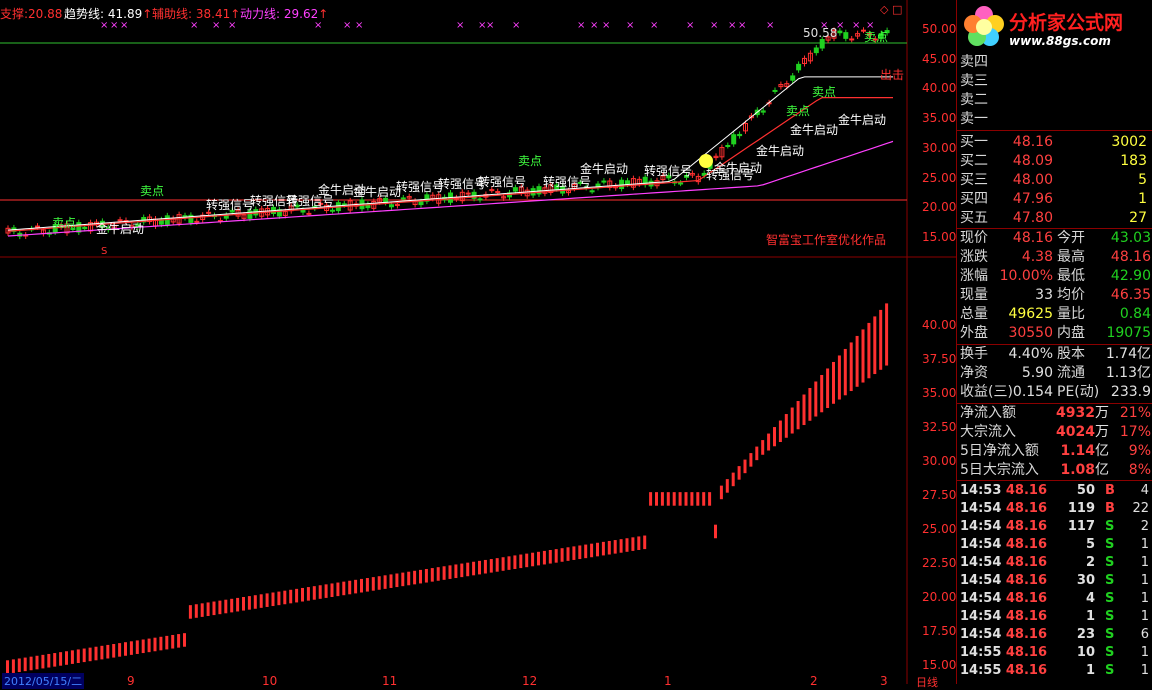 The height and width of the screenshot is (690, 1152). Describe the element at coordinates (1085, 580) in the screenshot. I see `tick-volume: 30` at that location.